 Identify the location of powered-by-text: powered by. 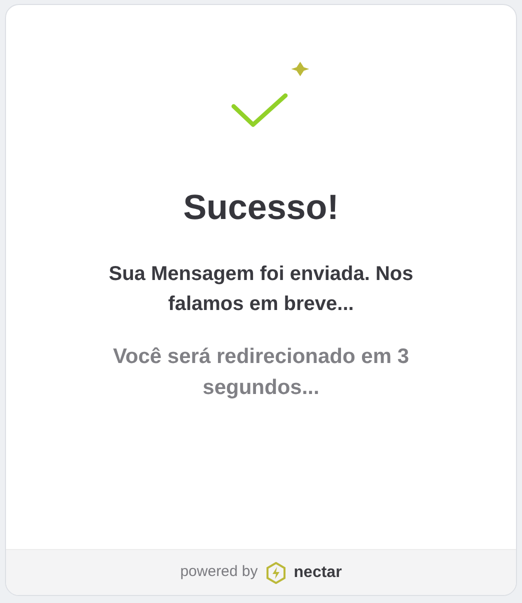
(219, 572).